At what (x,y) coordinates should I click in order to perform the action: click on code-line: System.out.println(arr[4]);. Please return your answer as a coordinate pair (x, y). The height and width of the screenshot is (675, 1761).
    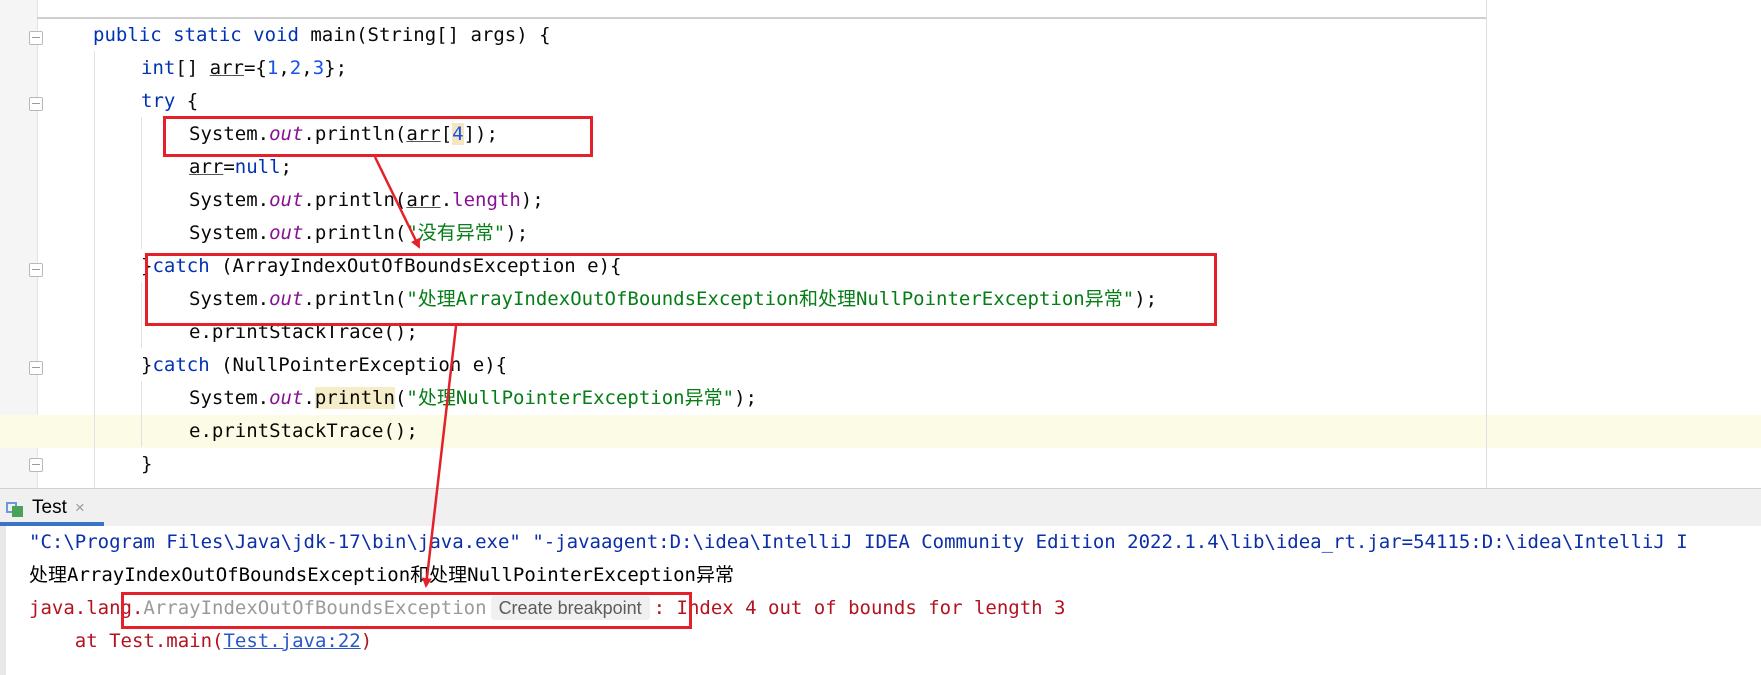
    Looking at the image, I should click on (343, 134).